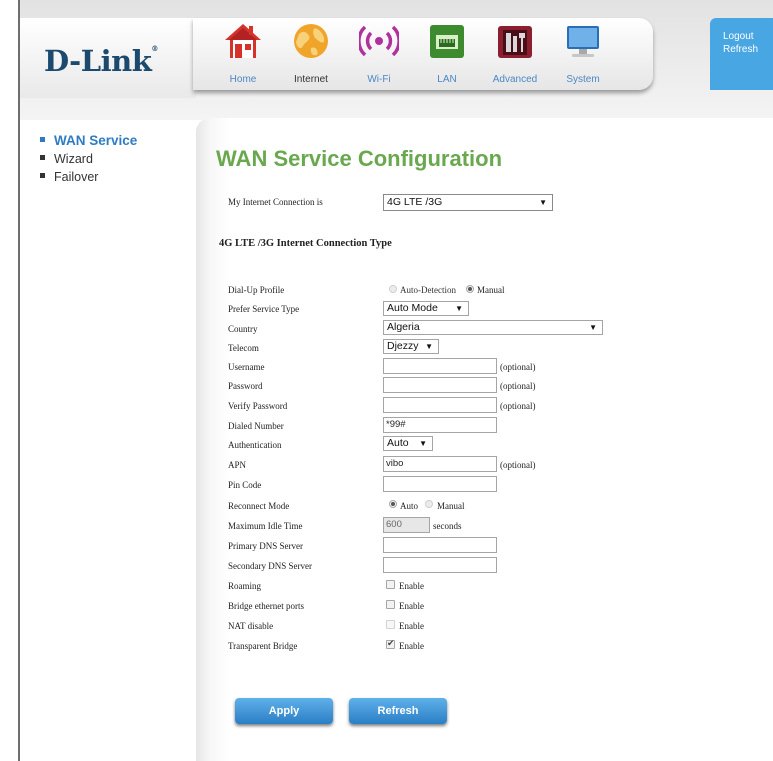 The width and height of the screenshot is (773, 761). I want to click on sidebar-item-wan-service: WAN Service, so click(88, 141).